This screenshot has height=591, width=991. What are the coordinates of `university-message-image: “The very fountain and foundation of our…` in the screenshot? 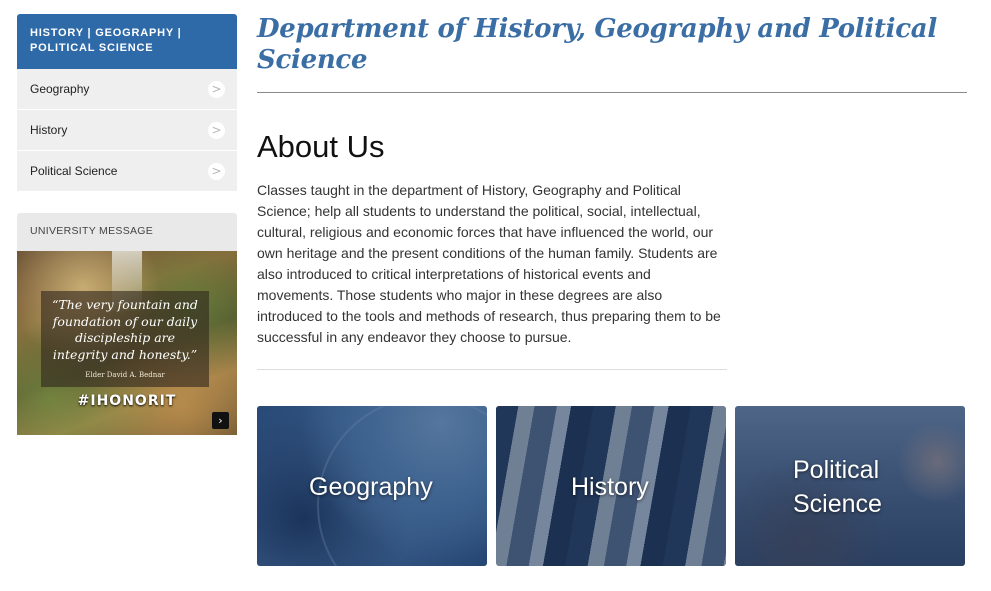 It's located at (127, 343).